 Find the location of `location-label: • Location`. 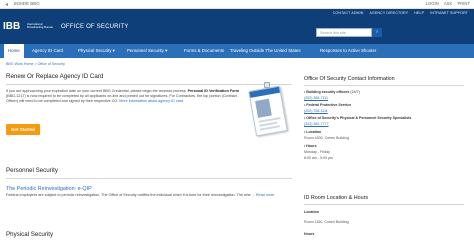

location-label: • Location is located at coordinates (313, 132).